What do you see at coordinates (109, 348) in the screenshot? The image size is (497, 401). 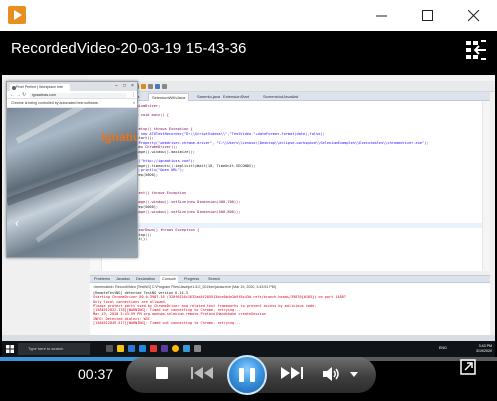 I see `task-view-icon` at bounding box center [109, 348].